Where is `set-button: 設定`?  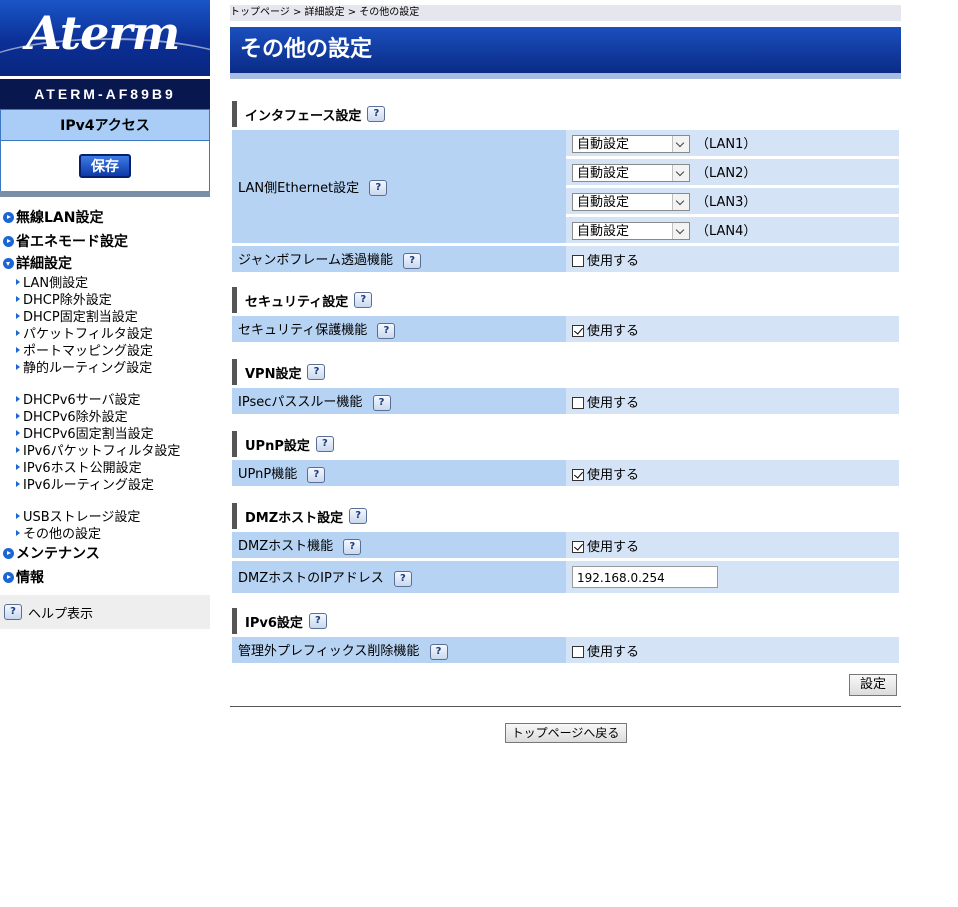 set-button: 設定 is located at coordinates (873, 685).